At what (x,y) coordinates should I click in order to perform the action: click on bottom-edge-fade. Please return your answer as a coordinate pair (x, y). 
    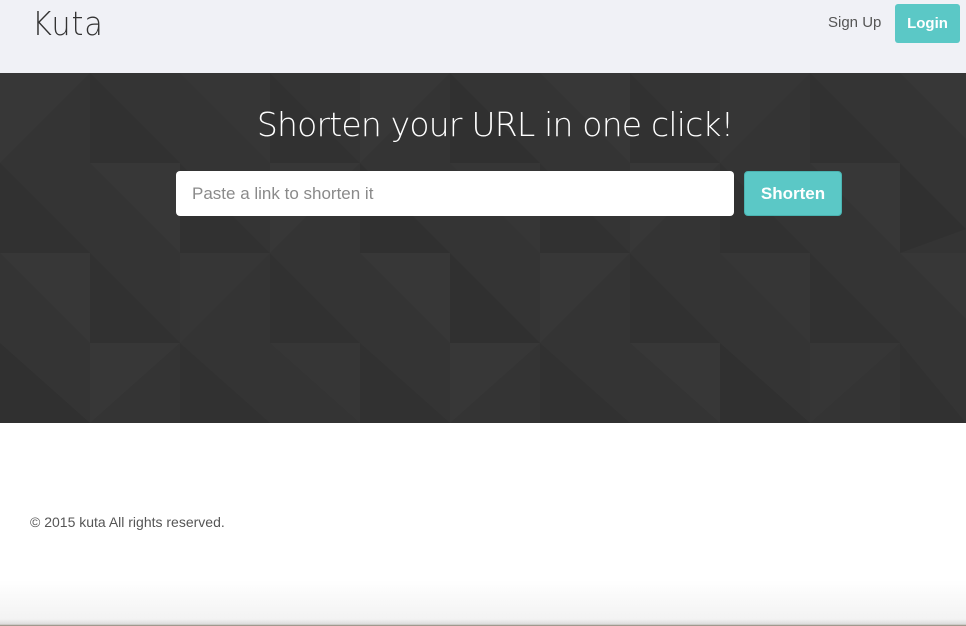
    Looking at the image, I should click on (483, 603).